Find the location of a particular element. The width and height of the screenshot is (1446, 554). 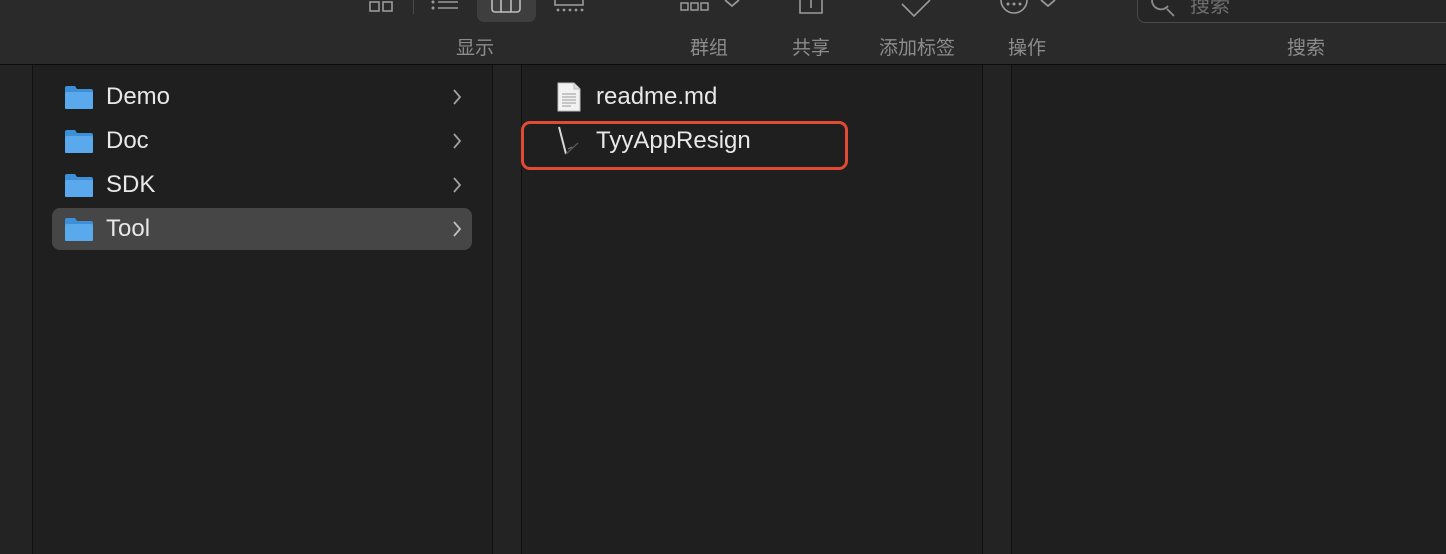

annotation-highlight-box is located at coordinates (684, 145).